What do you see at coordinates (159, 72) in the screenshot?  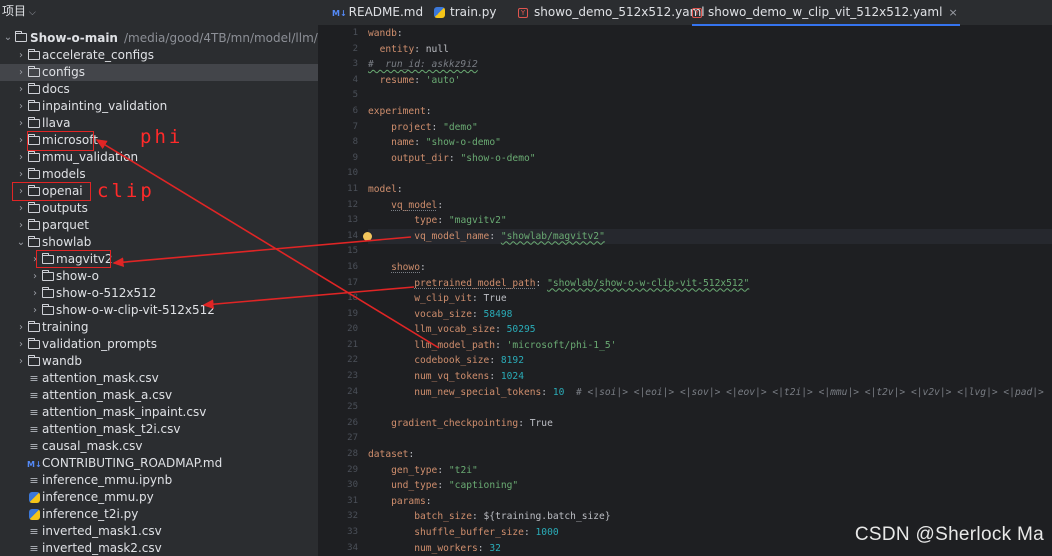 I see `tree-folder: › configs` at bounding box center [159, 72].